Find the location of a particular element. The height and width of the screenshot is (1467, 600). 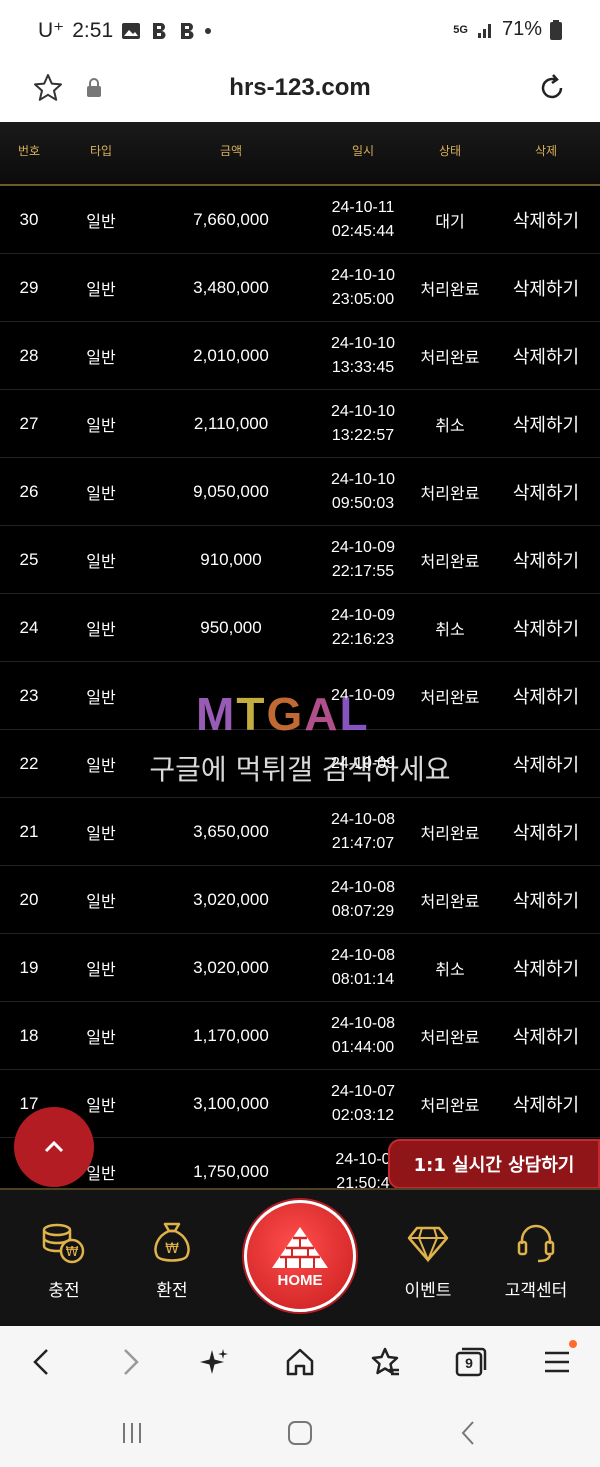

money-bag-icon: ₩ is located at coordinates (172, 1242).